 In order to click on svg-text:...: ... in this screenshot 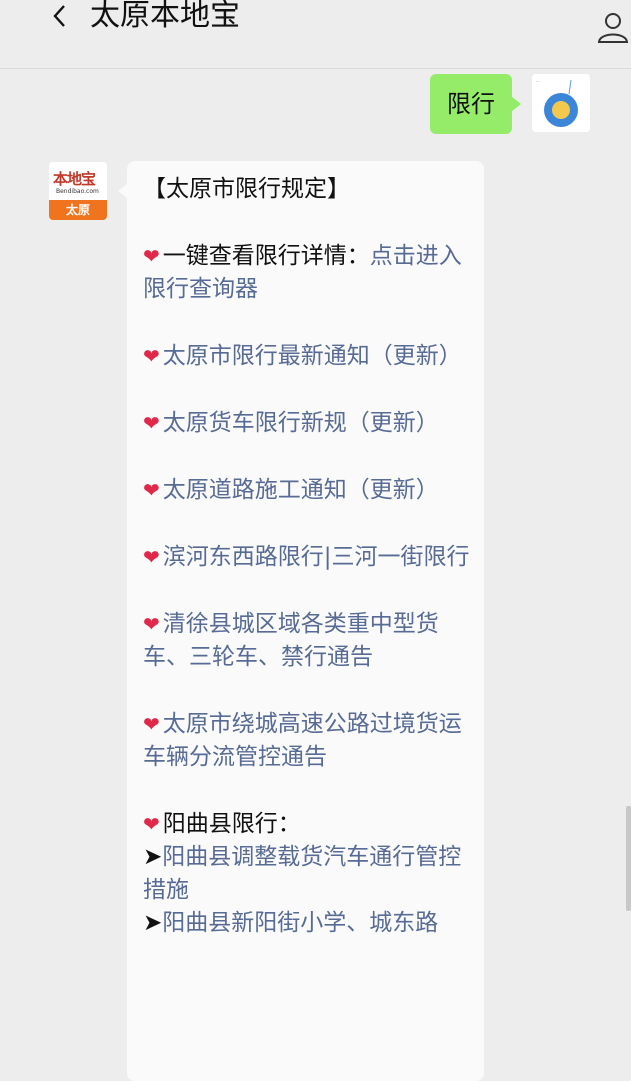, I will do `click(538, 80)`.